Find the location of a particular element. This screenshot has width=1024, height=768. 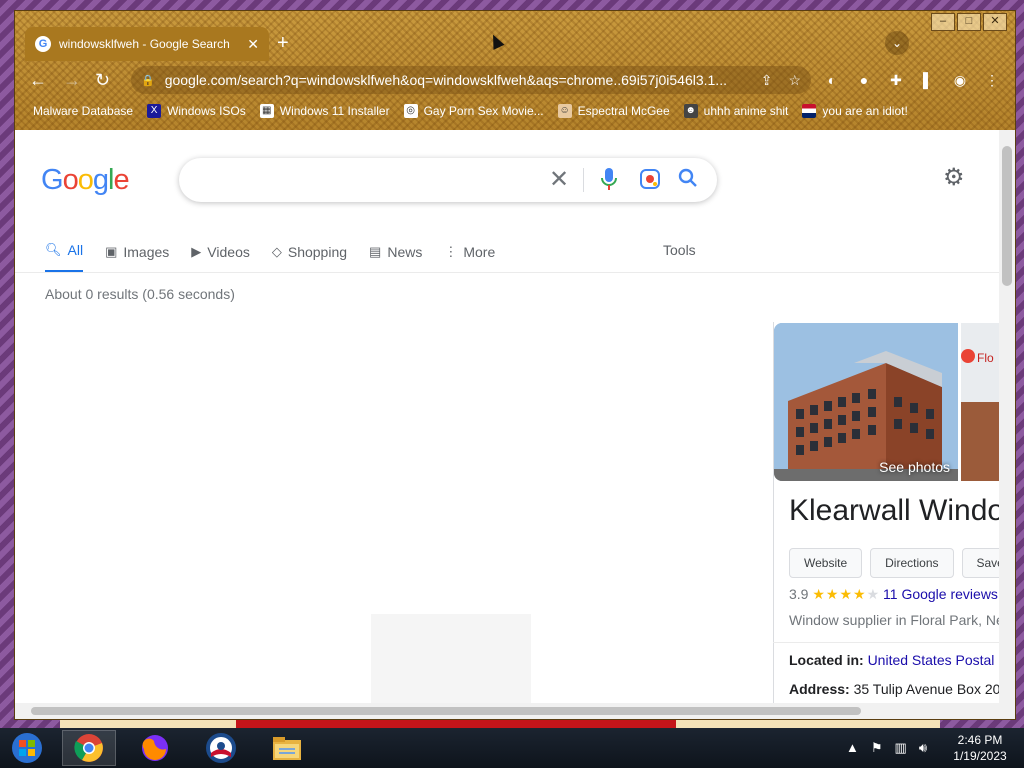

tab-label: All is located at coordinates (75, 250).